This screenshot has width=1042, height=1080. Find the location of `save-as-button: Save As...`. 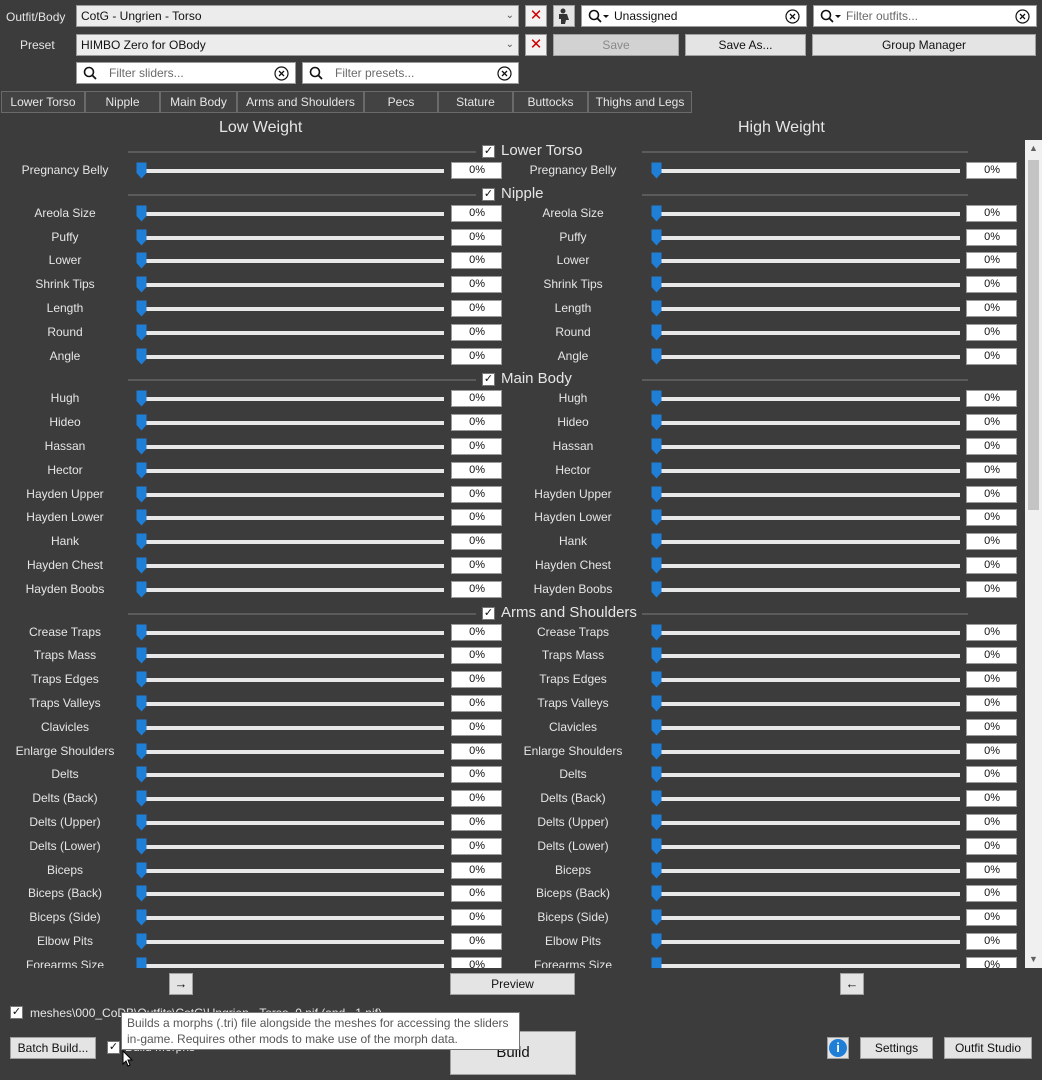

save-as-button: Save As... is located at coordinates (745, 45).